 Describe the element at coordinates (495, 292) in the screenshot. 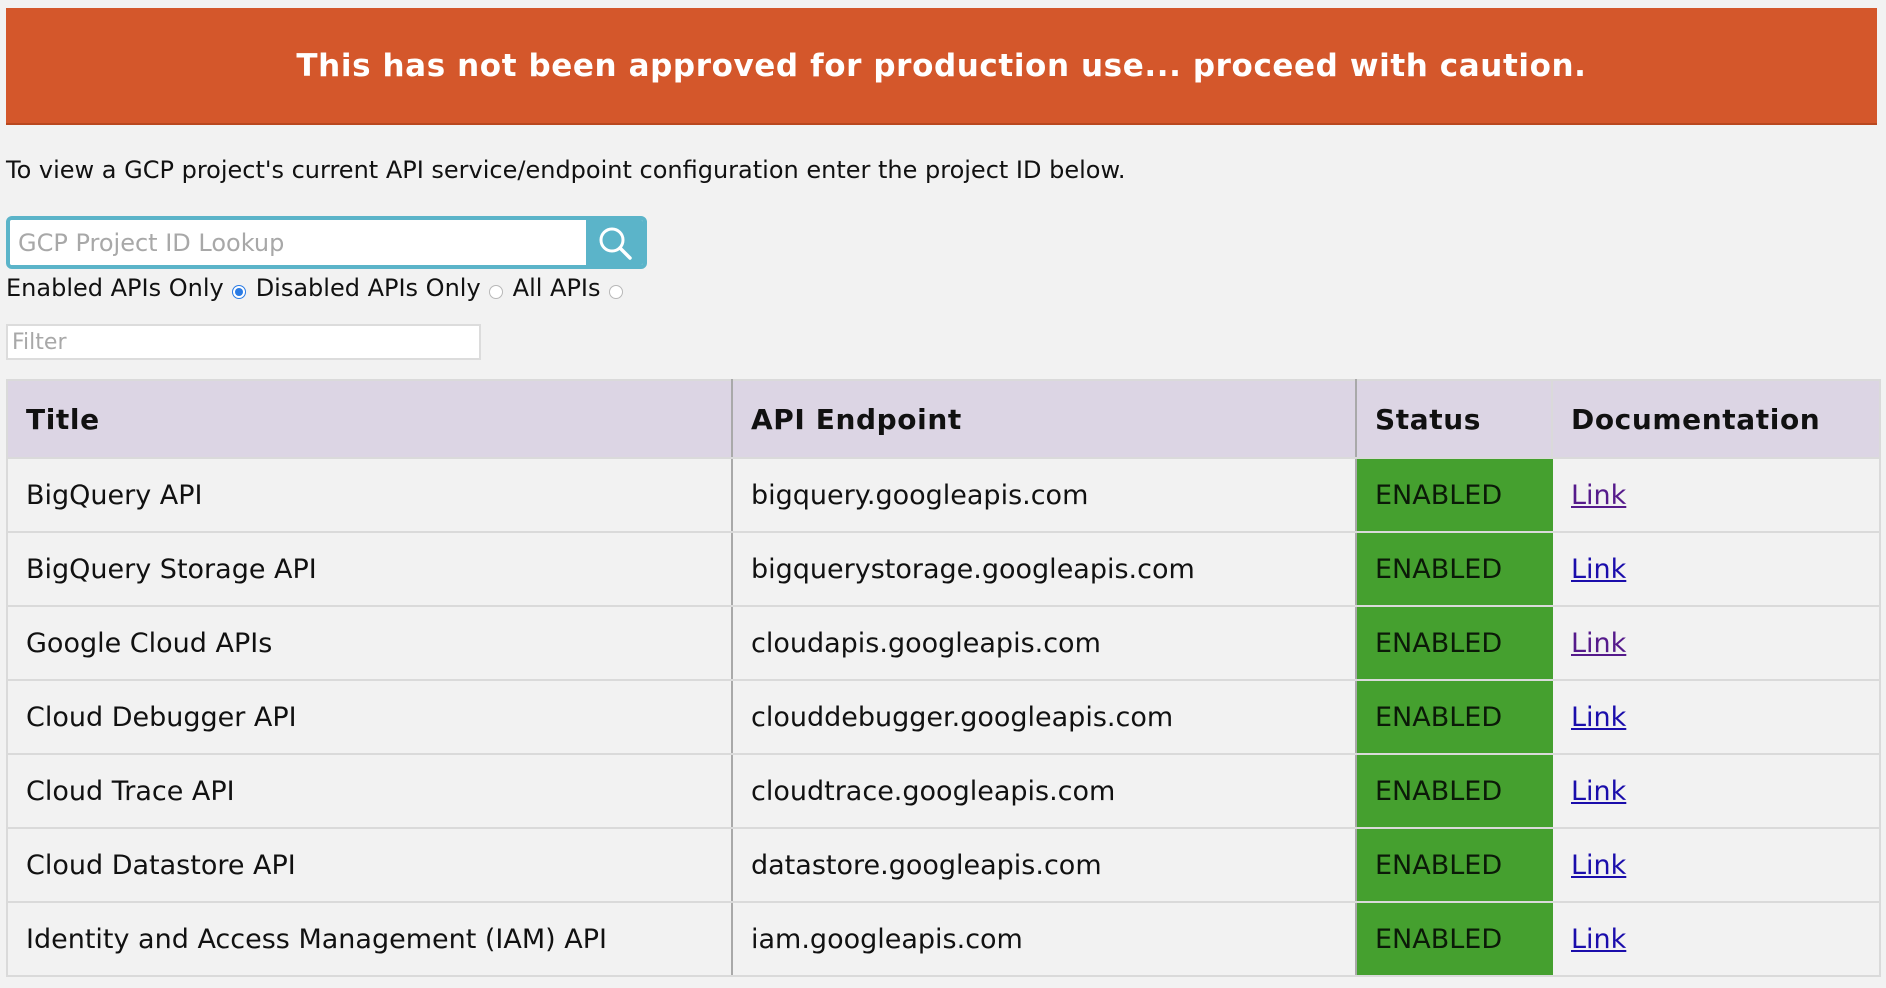

I see `radio-disabled-apis-only` at that location.